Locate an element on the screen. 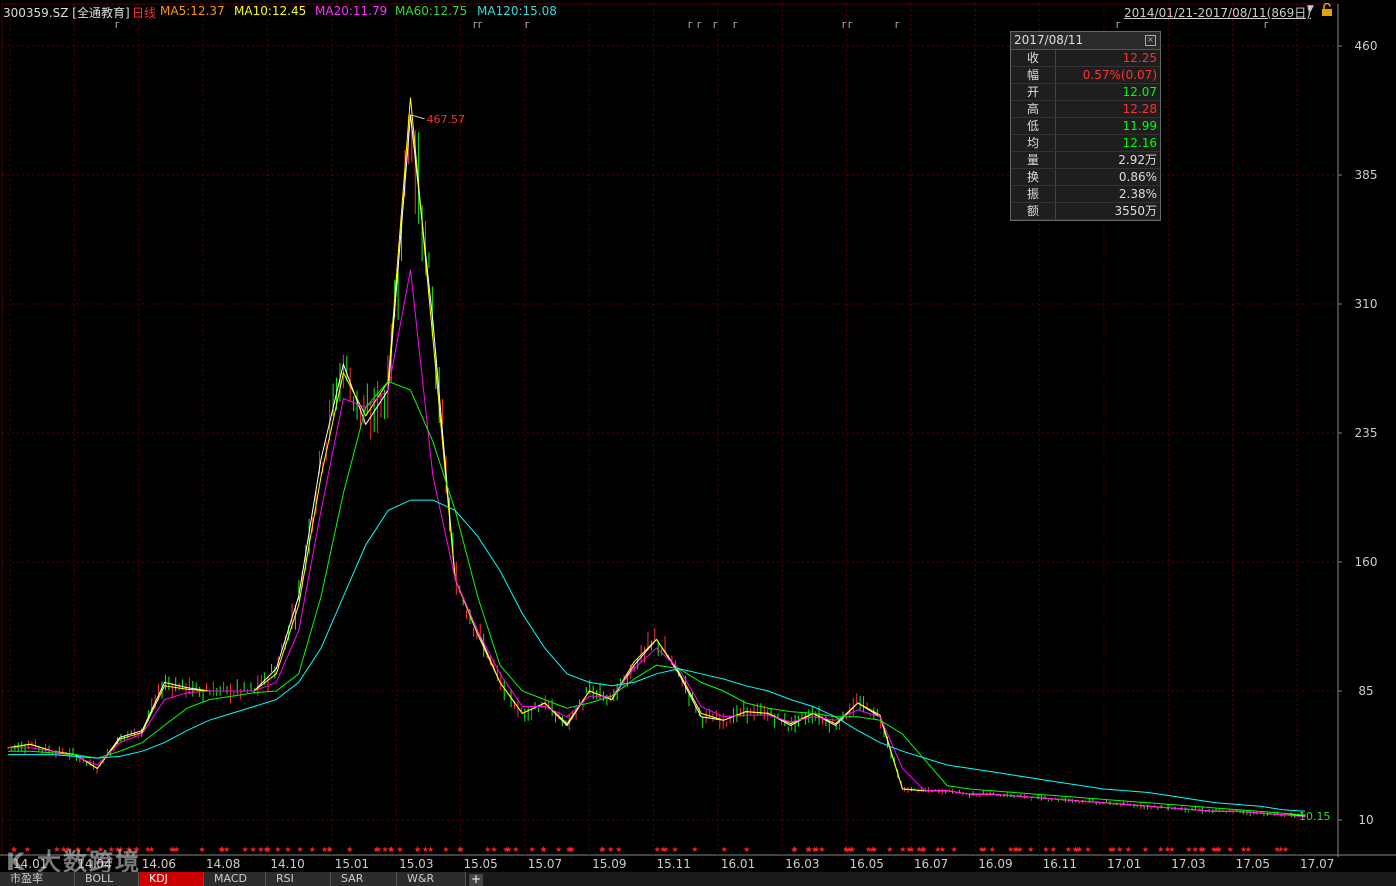 This screenshot has height=886, width=1396. lock-icon is located at coordinates (1327, 9).